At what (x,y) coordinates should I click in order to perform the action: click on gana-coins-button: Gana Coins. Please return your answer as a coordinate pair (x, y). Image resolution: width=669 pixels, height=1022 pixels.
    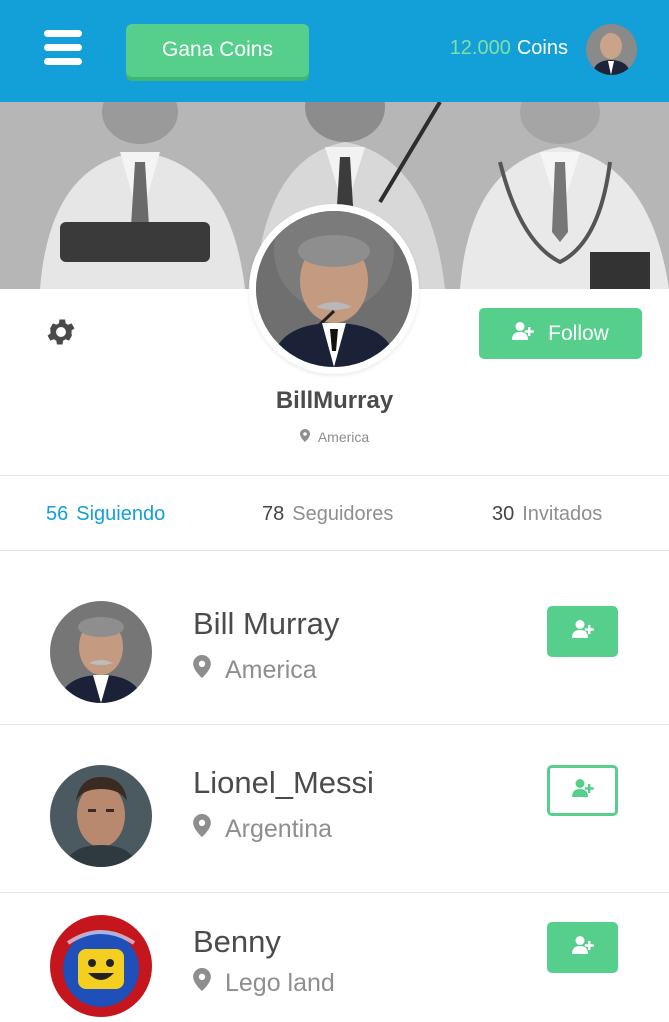
    Looking at the image, I should click on (217, 50).